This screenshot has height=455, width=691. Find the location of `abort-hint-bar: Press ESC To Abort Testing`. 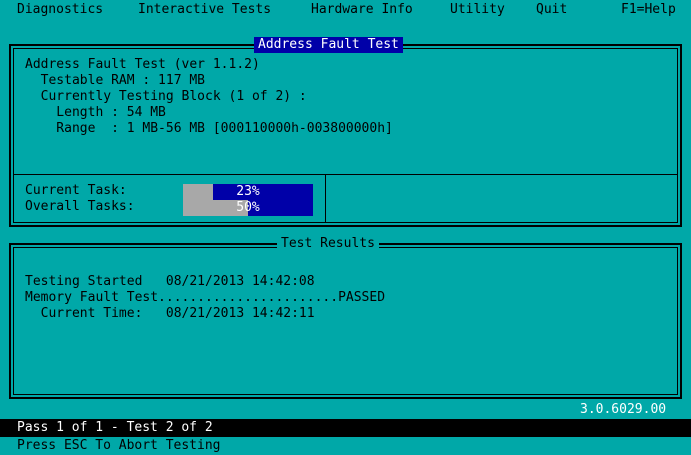

abort-hint-bar: Press ESC To Abort Testing is located at coordinates (345, 446).